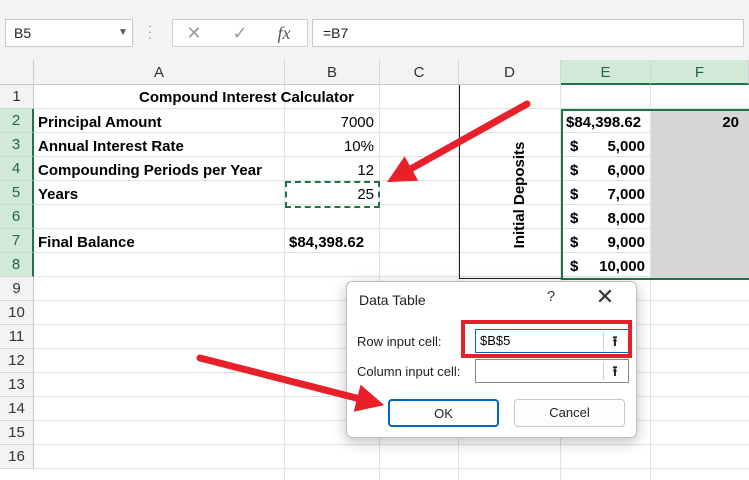 Image resolution: width=749 pixels, height=480 pixels. I want to click on arrow-to-ok, so click(290, 383).